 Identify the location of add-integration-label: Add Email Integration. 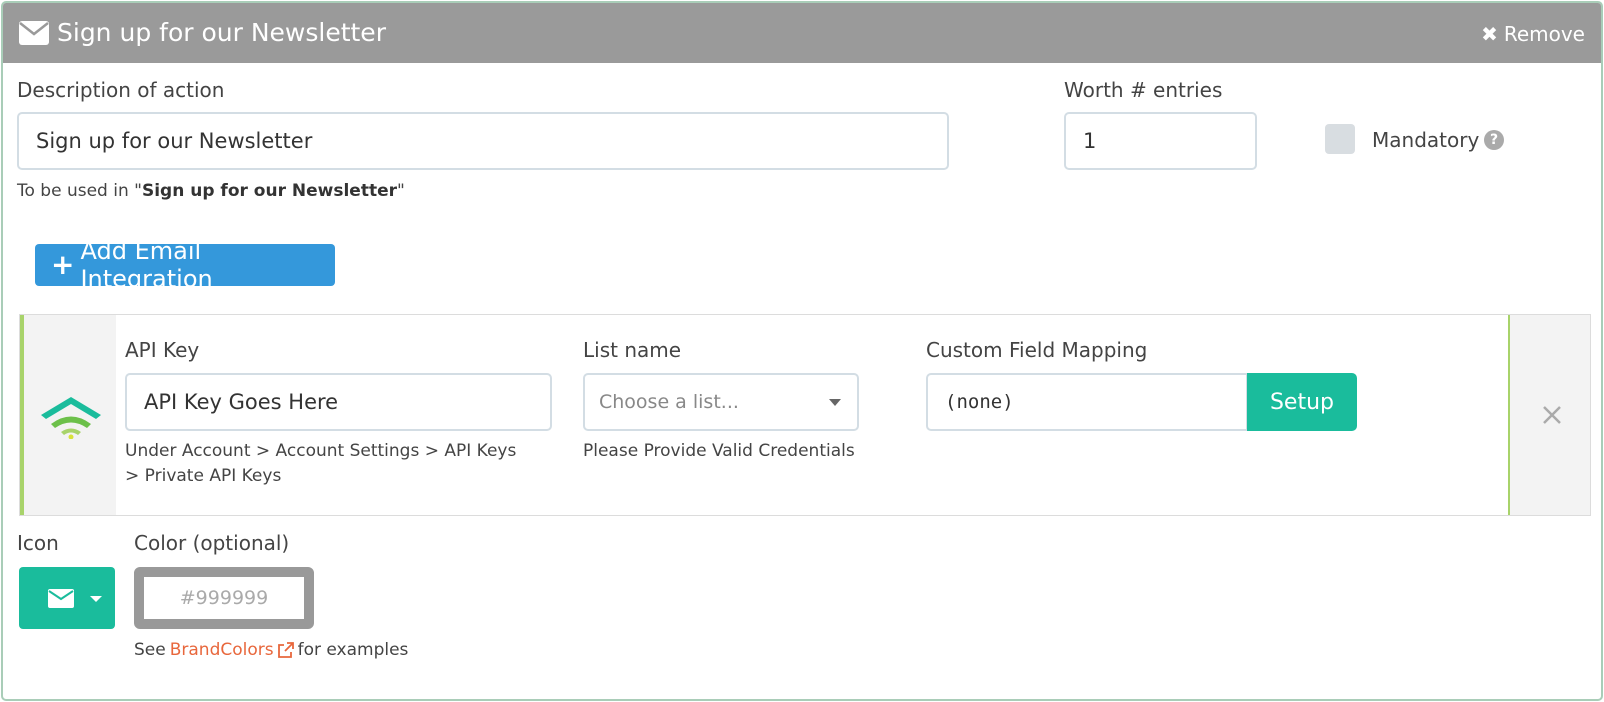
(146, 265).